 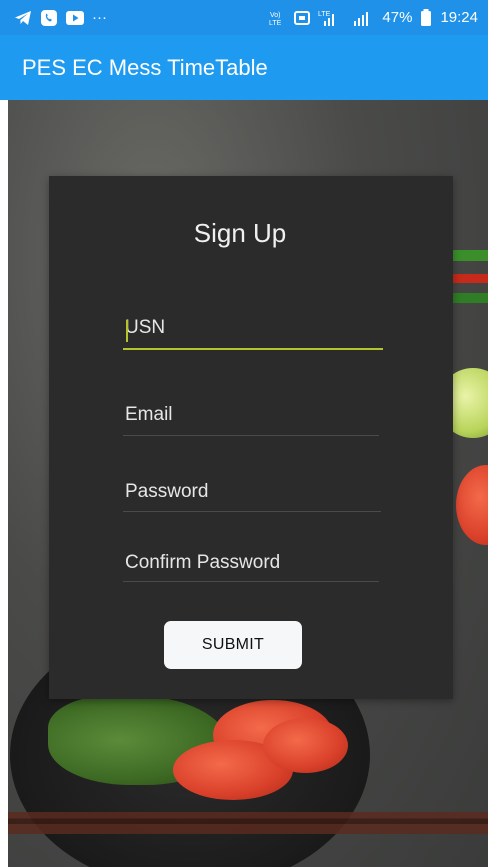 I want to click on battery-icon, so click(x=426, y=17).